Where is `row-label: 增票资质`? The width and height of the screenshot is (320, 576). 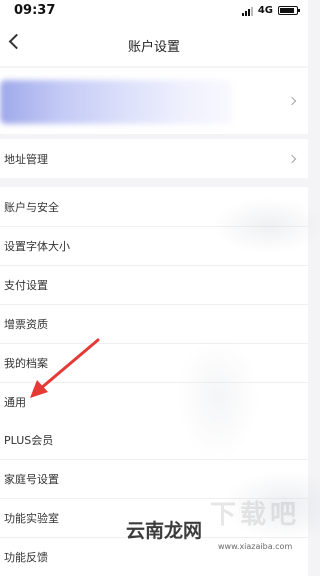 row-label: 增票资质 is located at coordinates (26, 324).